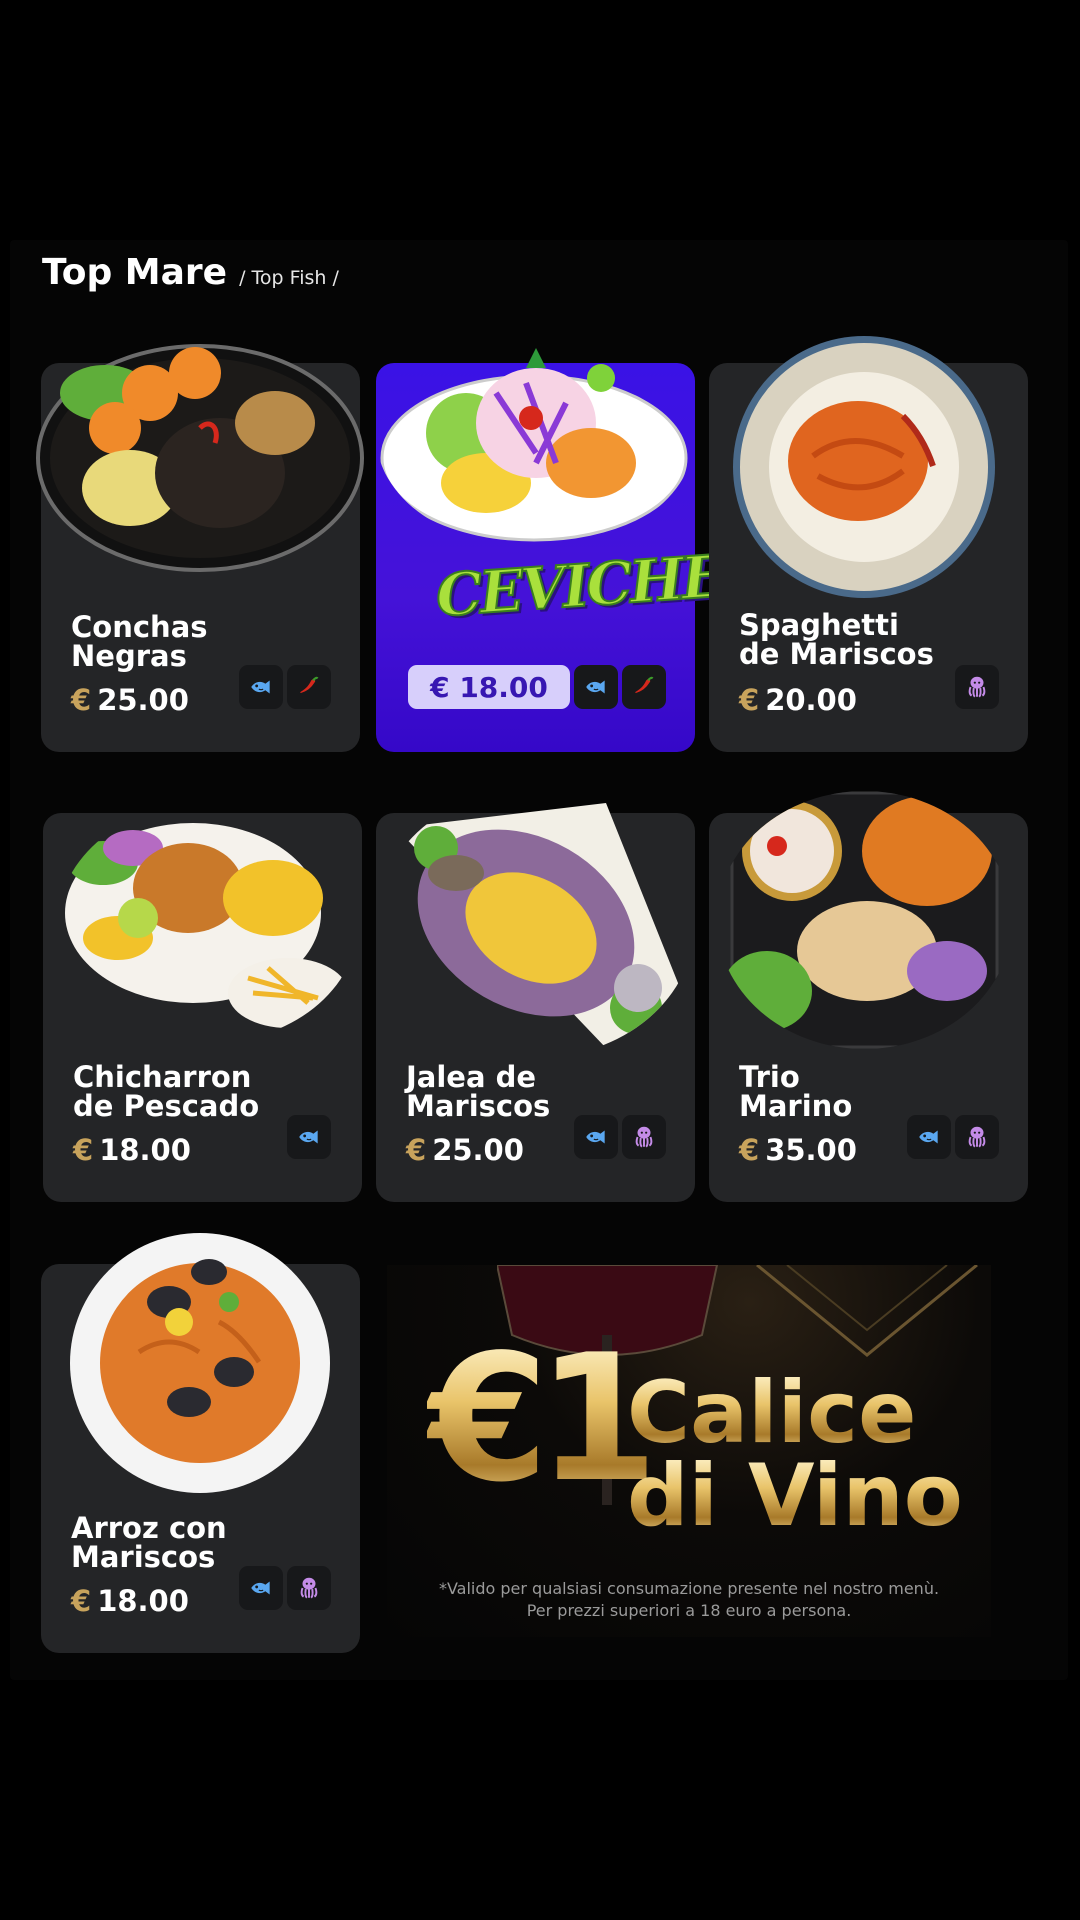  What do you see at coordinates (543, 1419) in the screenshot?
I see `promo-amount: €1` at bounding box center [543, 1419].